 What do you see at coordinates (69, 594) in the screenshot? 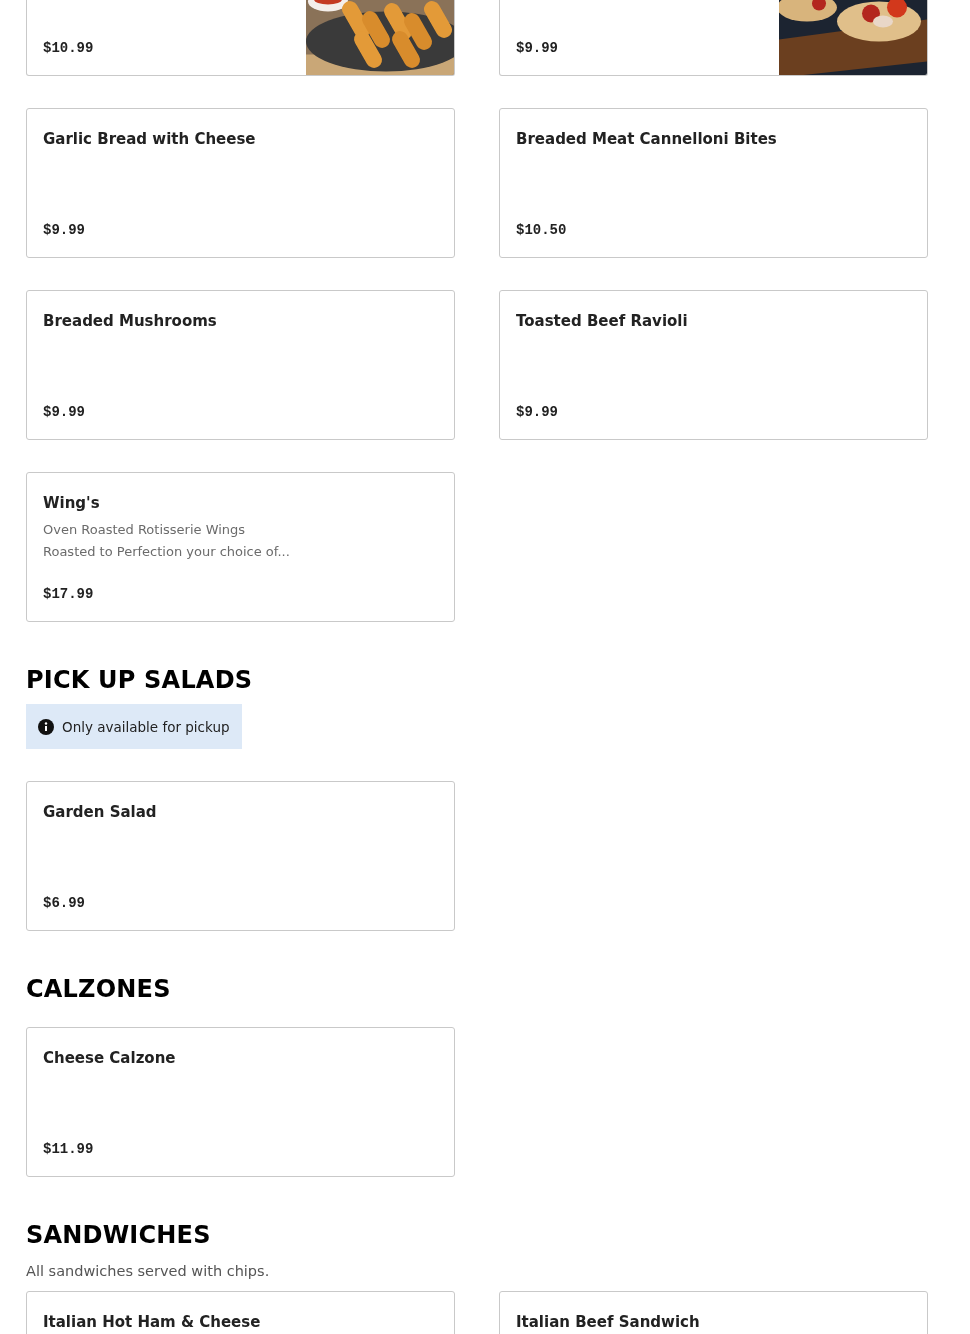
I see `item-price: $17.99` at bounding box center [69, 594].